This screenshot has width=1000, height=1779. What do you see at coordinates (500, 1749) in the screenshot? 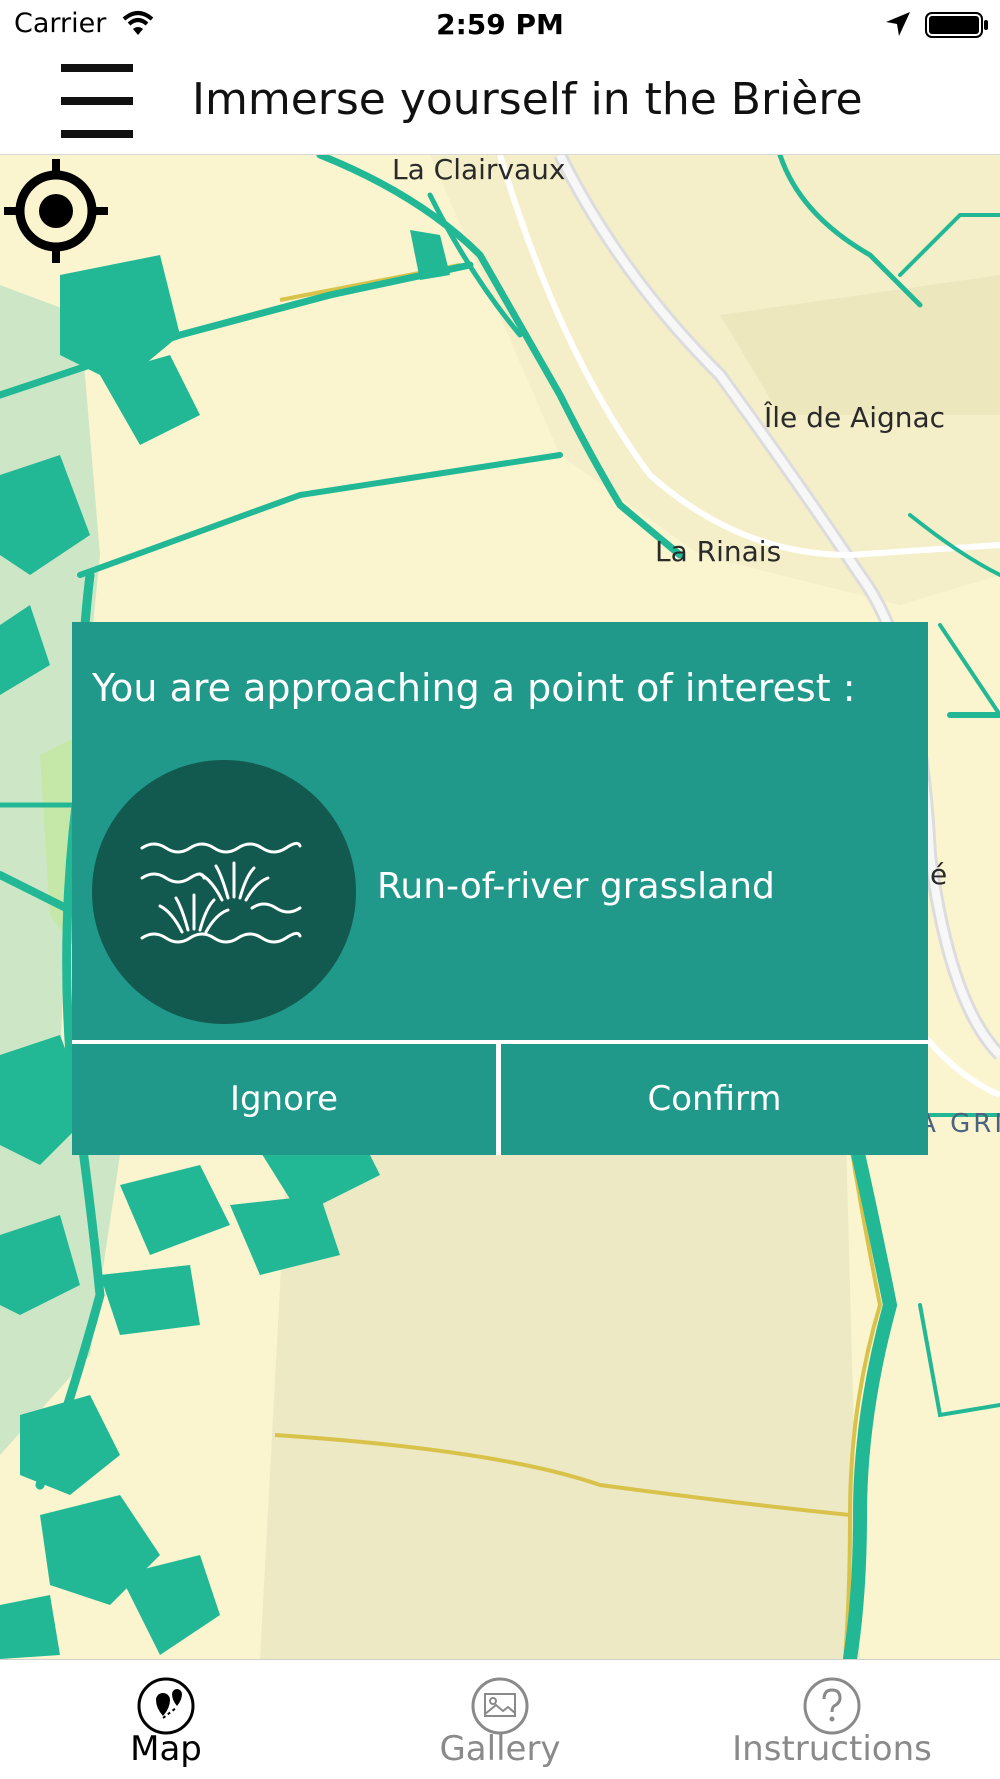
I see `tab-label-gallery: Gallery` at bounding box center [500, 1749].